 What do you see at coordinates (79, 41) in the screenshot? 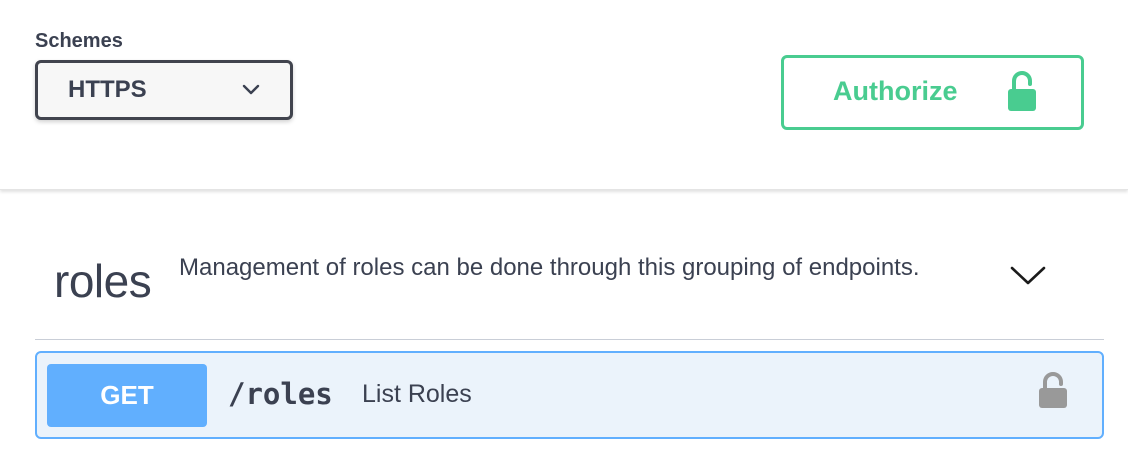
I see `schemes-label: Schemes` at bounding box center [79, 41].